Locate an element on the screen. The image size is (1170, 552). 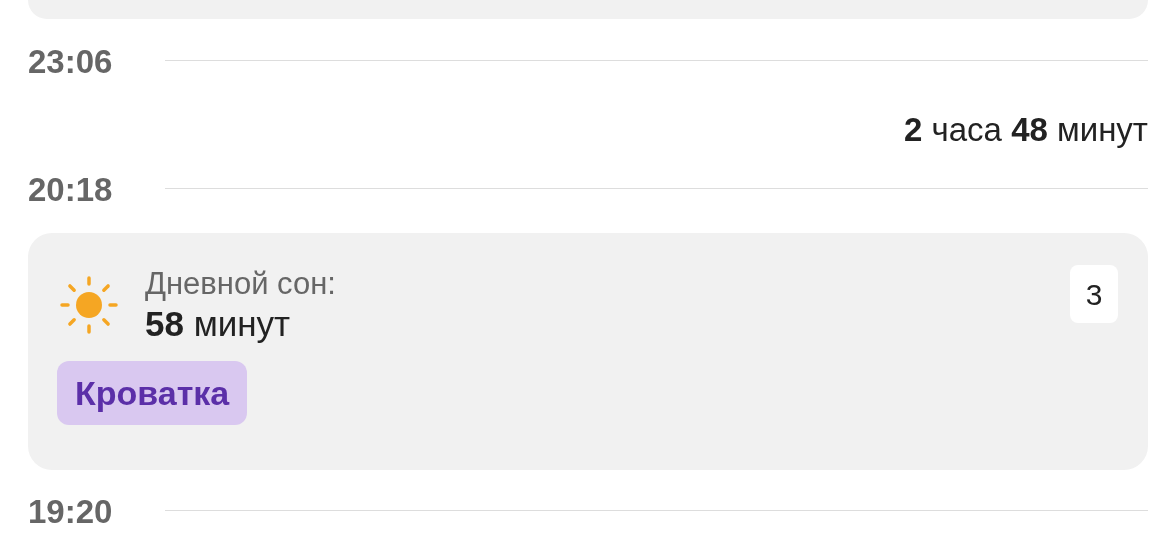
sun-icon is located at coordinates (89, 305).